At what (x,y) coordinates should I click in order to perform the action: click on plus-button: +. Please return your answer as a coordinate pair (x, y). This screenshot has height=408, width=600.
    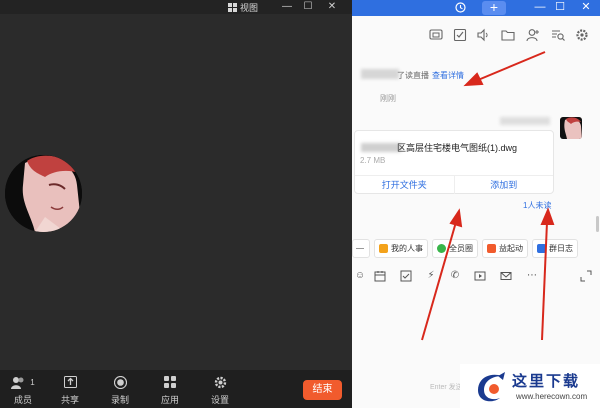
    Looking at the image, I should click on (494, 7).